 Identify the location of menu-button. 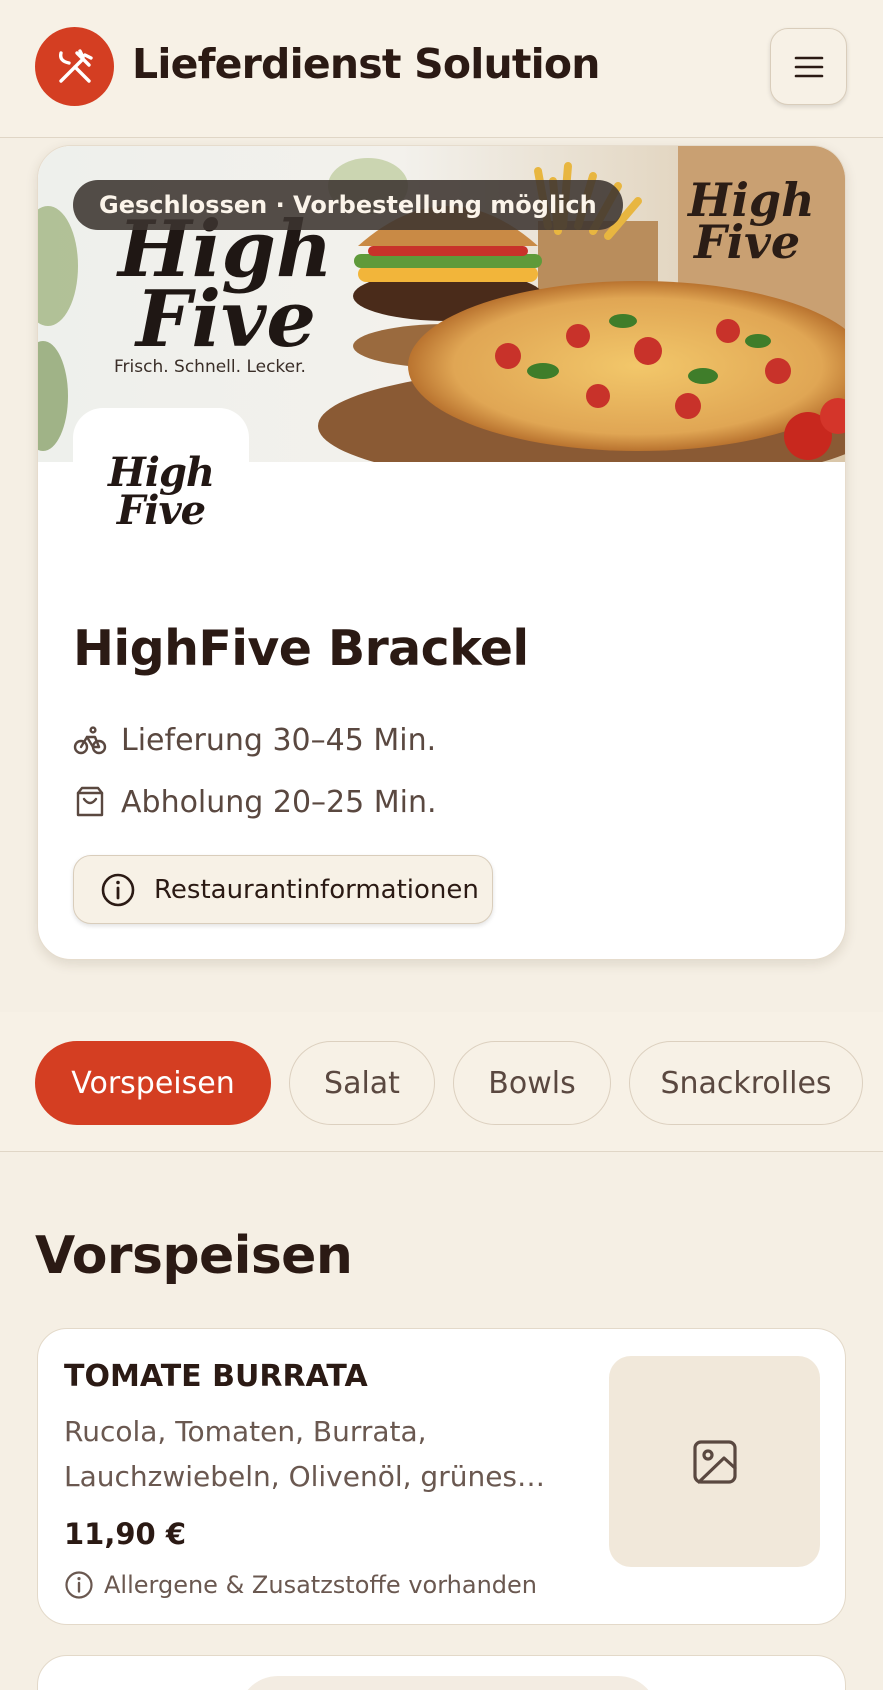
(808, 66).